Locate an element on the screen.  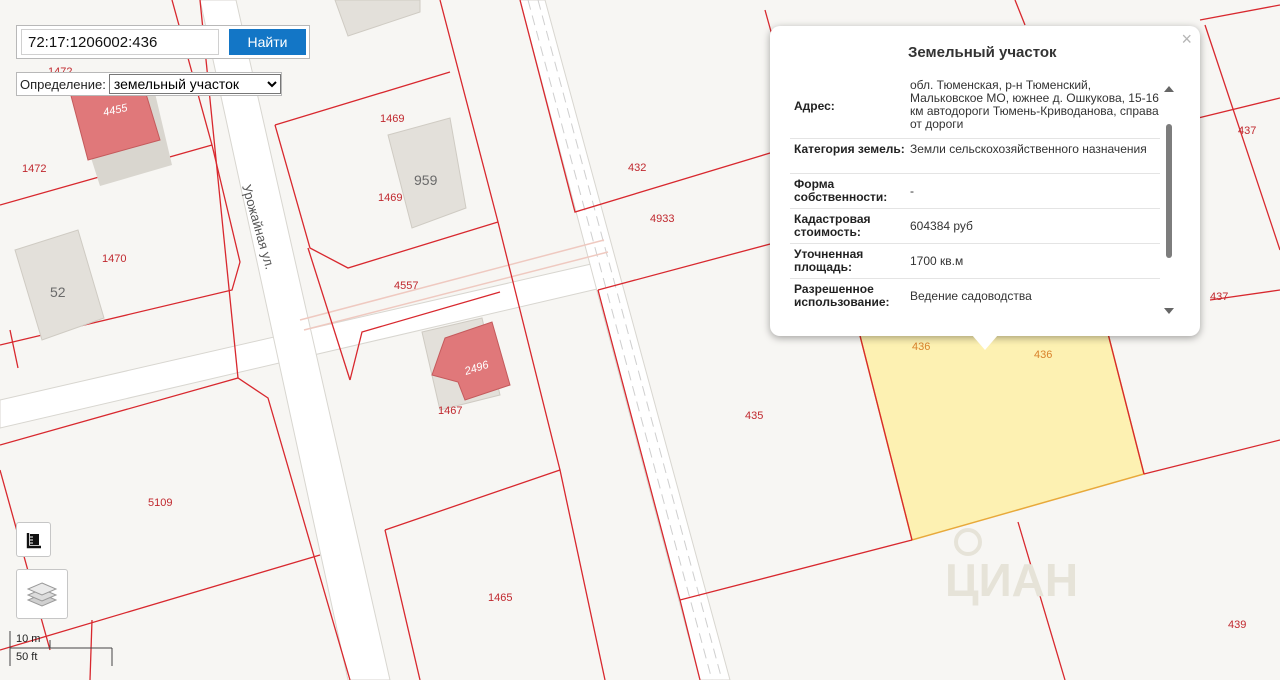
layers-button is located at coordinates (42, 594).